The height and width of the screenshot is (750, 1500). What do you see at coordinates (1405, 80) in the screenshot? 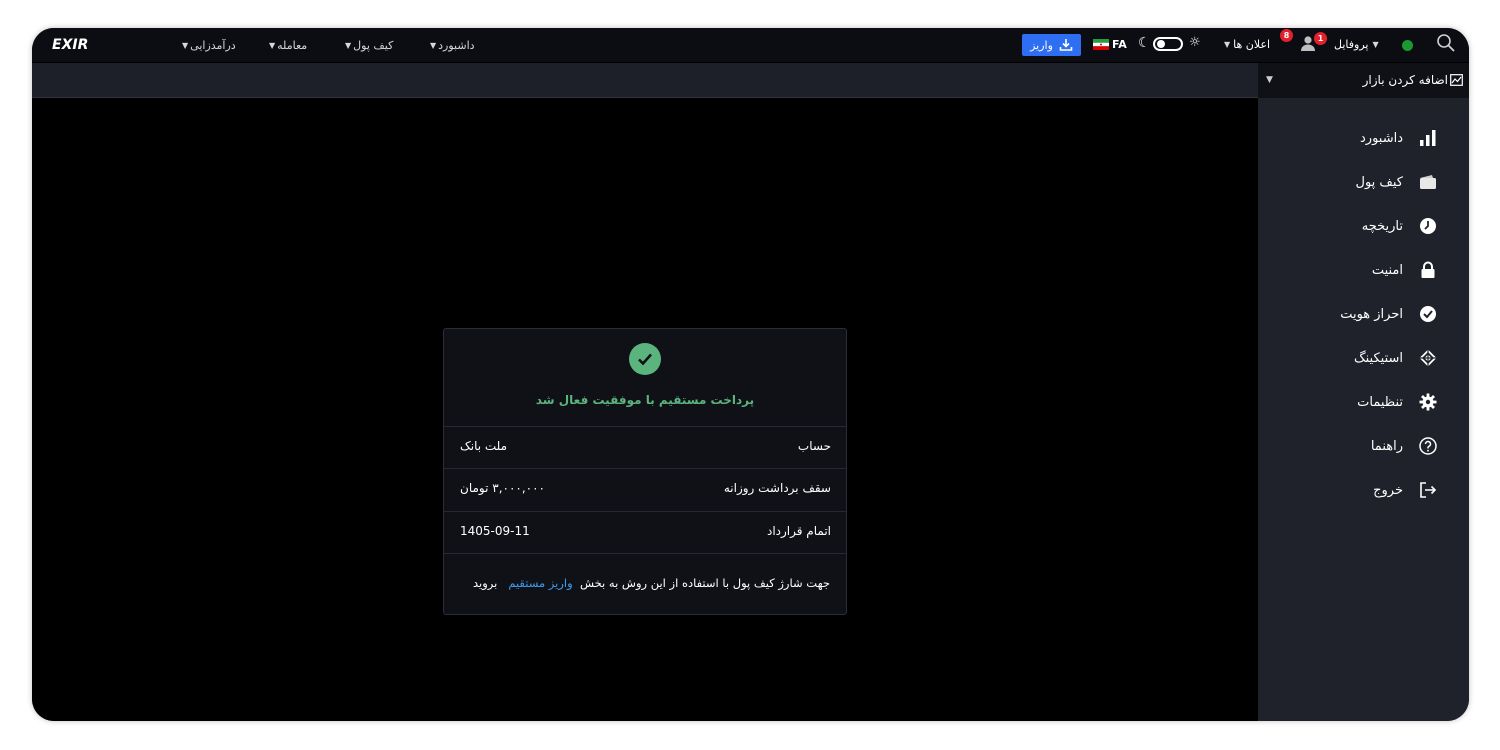
I see `add-market-label: اضافه کردن بازار` at bounding box center [1405, 80].